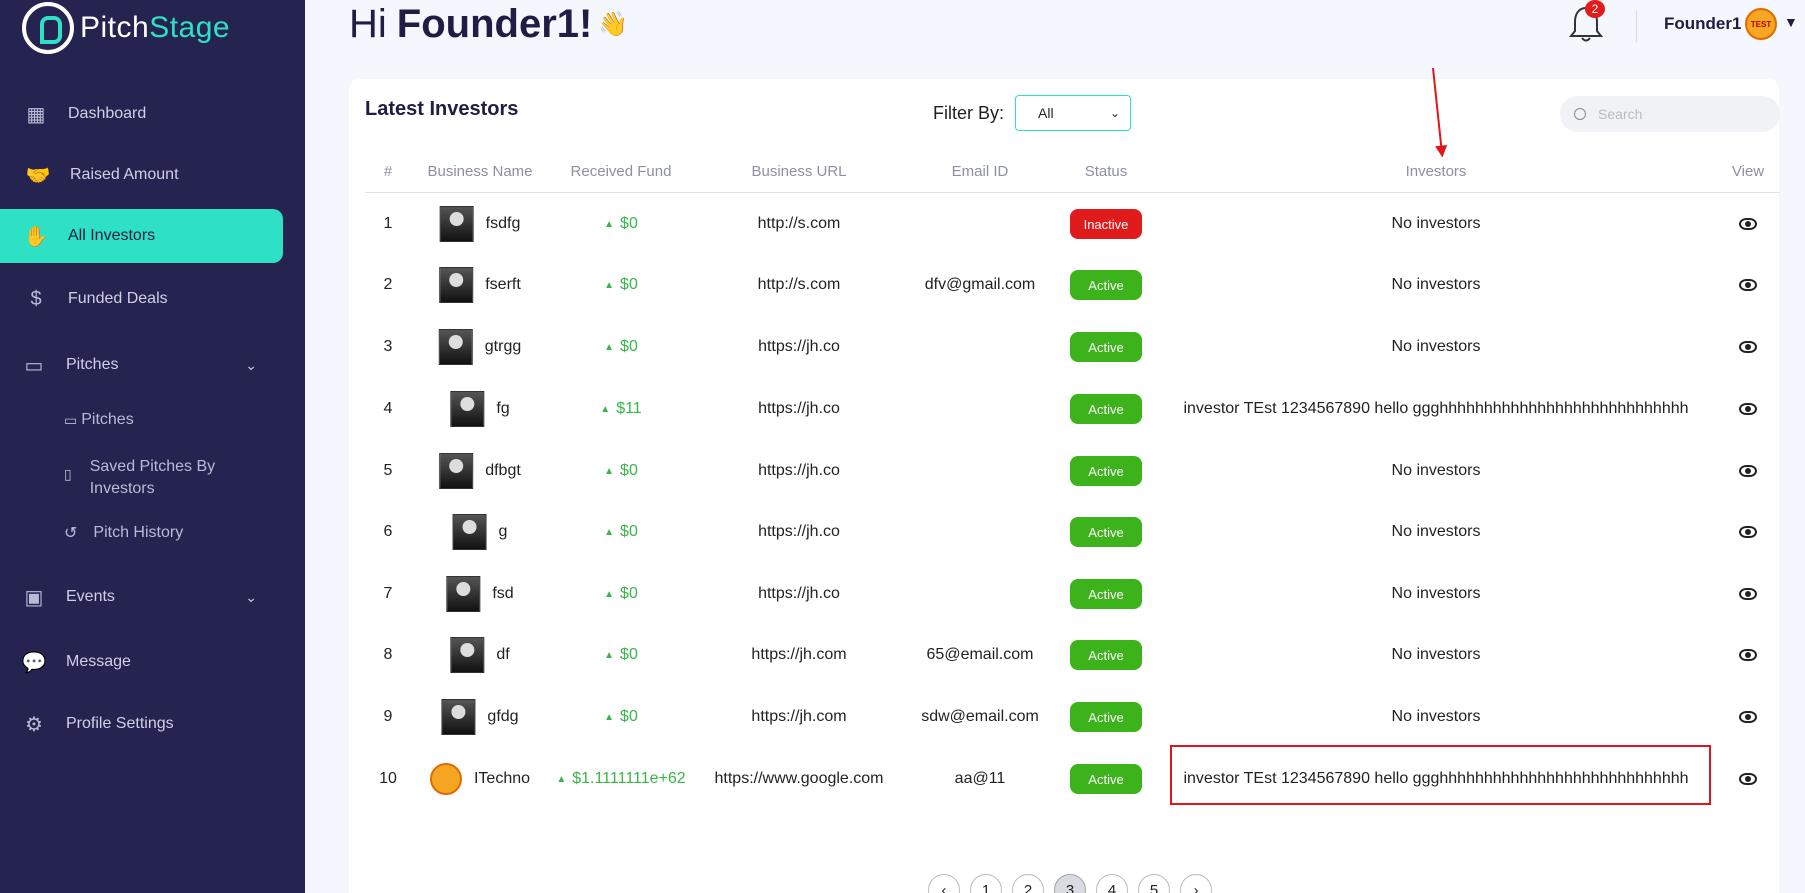  I want to click on sidebar-item-profile-settings: ⚙ Profile Settings, so click(161, 724).